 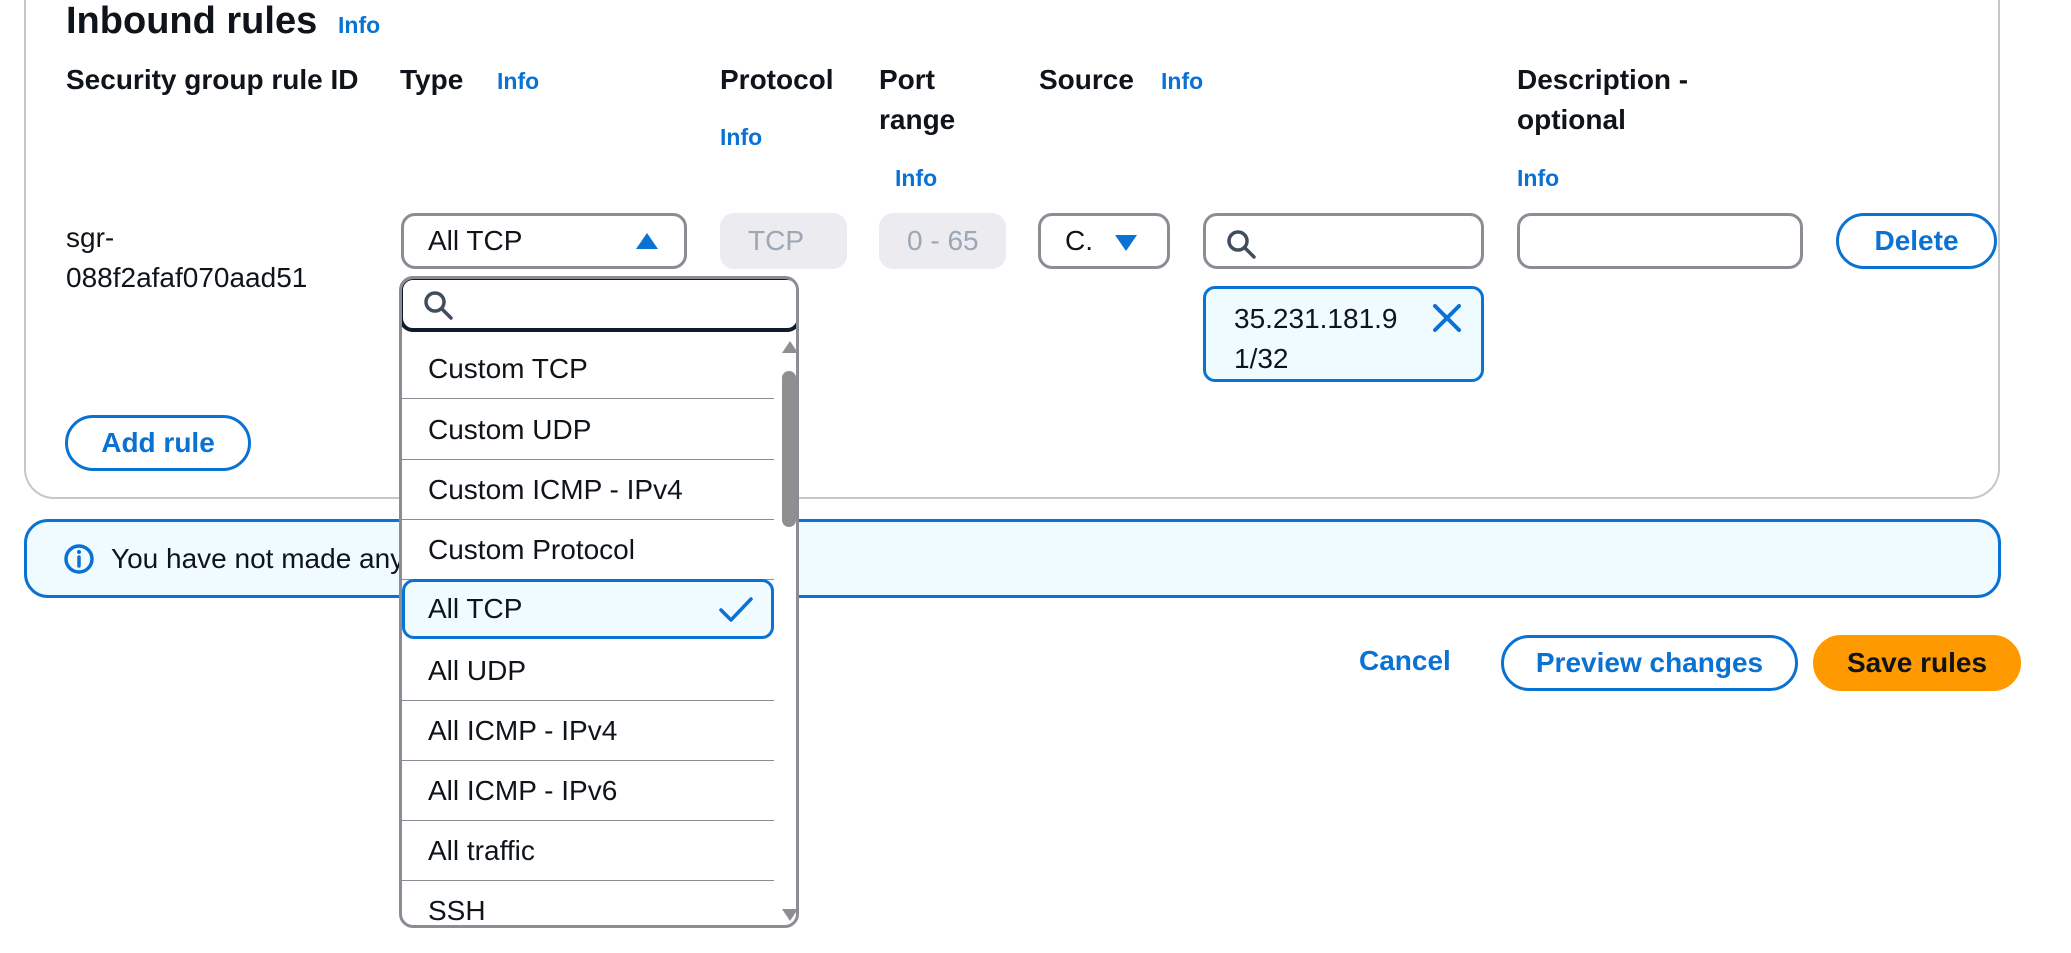 What do you see at coordinates (187, 277) in the screenshot?
I see `rule-id-line2: 088f2afaf070aad51` at bounding box center [187, 277].